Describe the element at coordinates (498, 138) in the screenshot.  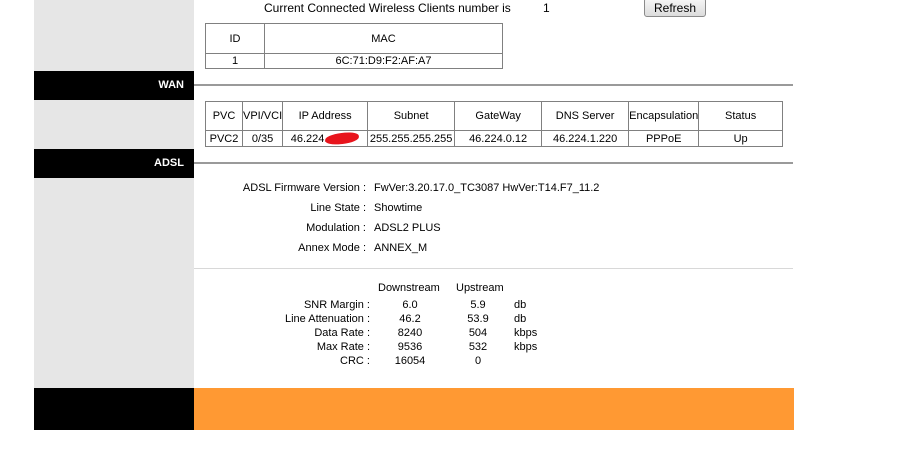
I see `wan-gateway: 46.224.0.12` at that location.